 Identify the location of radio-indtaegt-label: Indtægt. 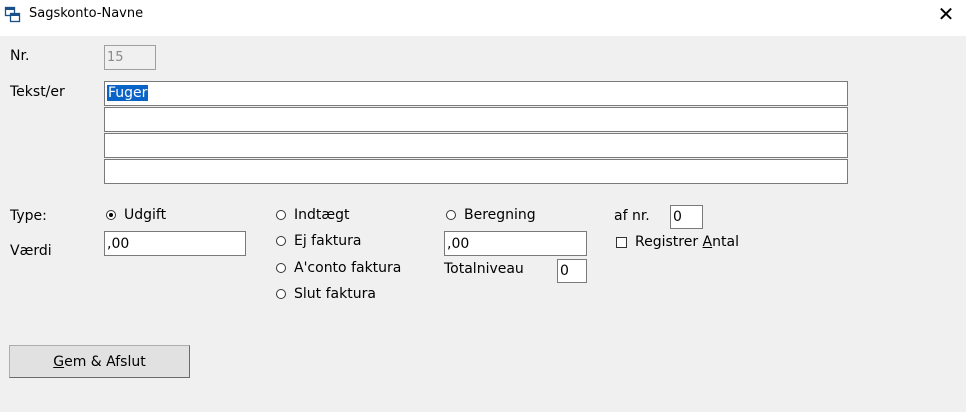
(322, 215).